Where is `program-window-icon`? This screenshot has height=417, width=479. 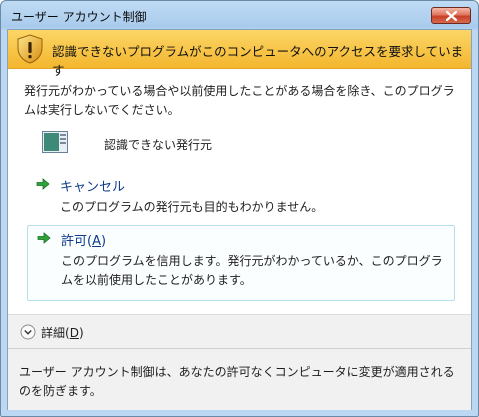
program-window-icon is located at coordinates (55, 142).